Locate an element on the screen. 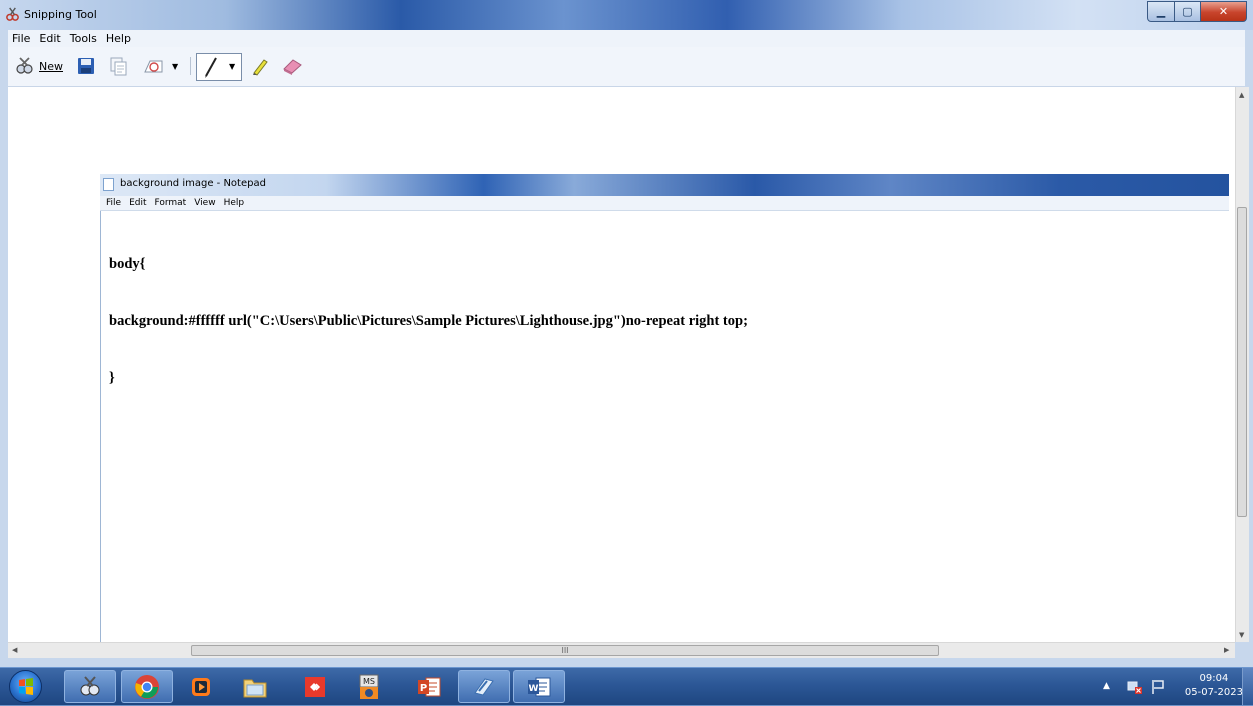  send-snip-button: ▼ is located at coordinates (160, 66).